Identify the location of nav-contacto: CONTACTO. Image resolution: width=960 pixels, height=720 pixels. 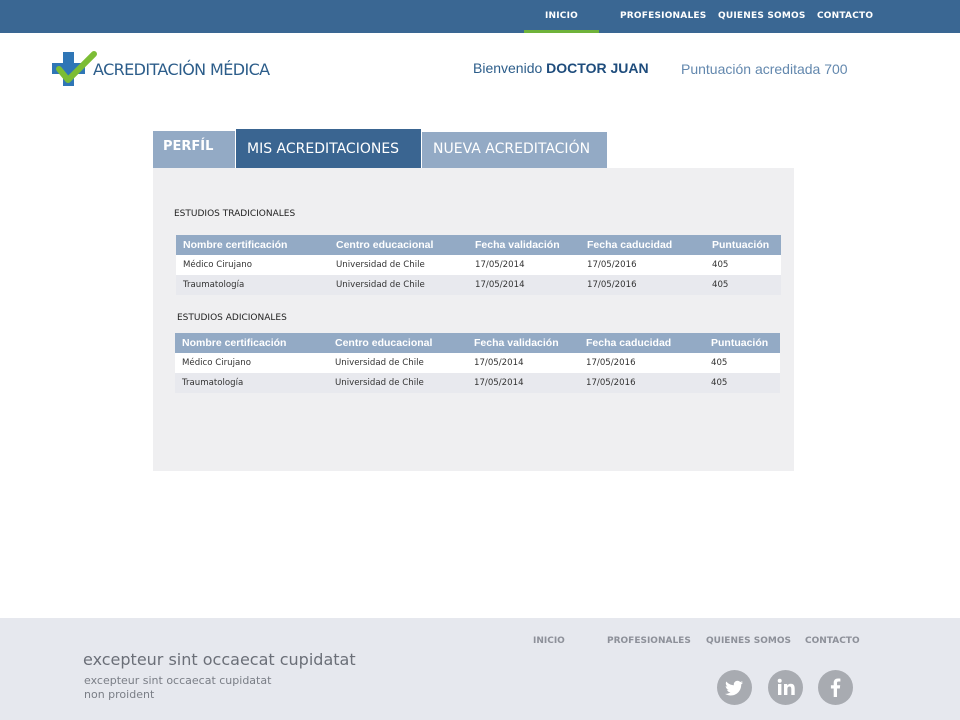
(845, 16).